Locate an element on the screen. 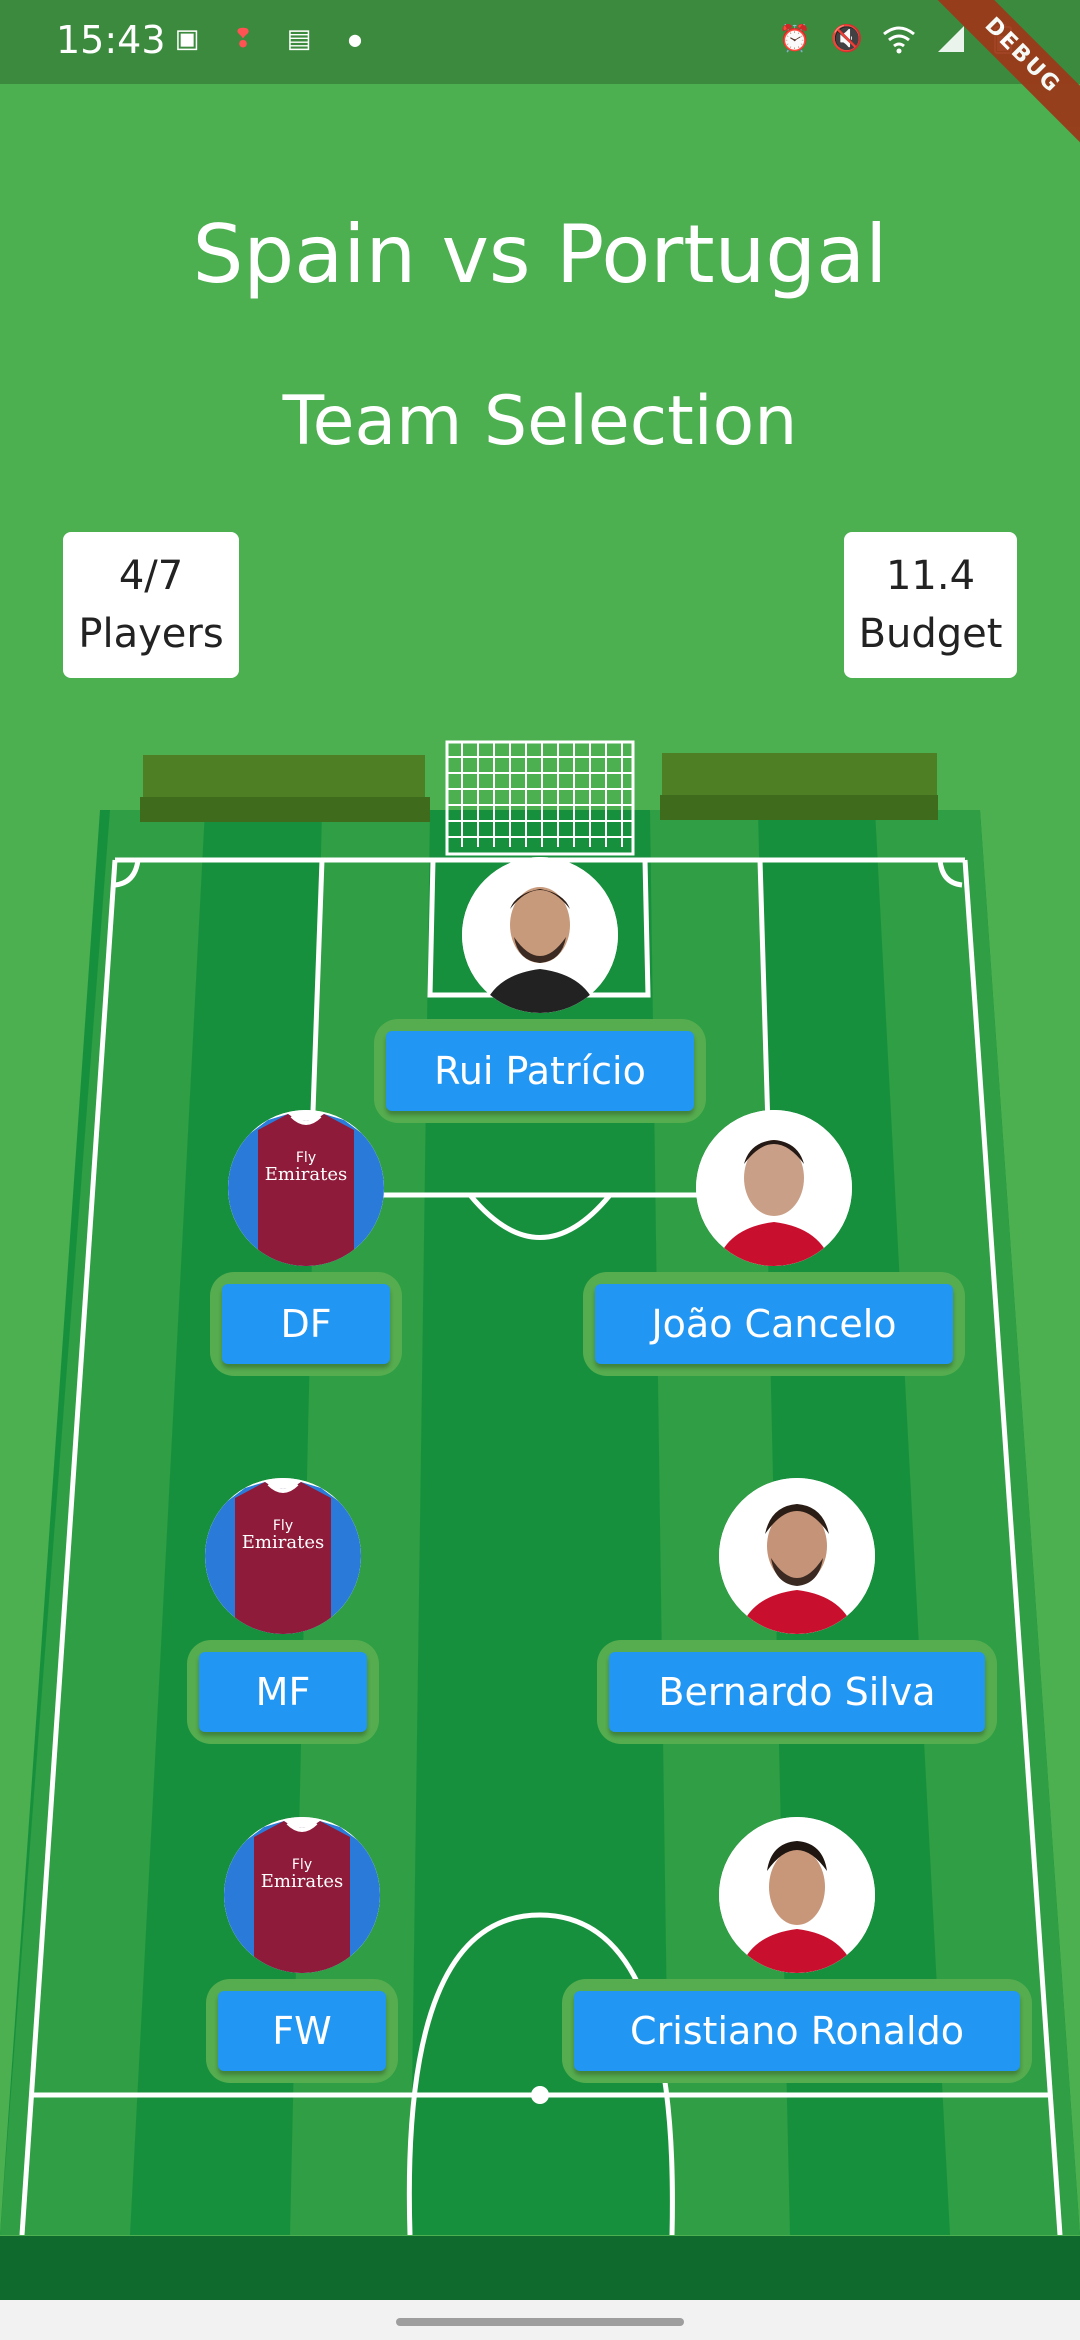  player-name-pill: Cristiano Ronaldo is located at coordinates (797, 2031).